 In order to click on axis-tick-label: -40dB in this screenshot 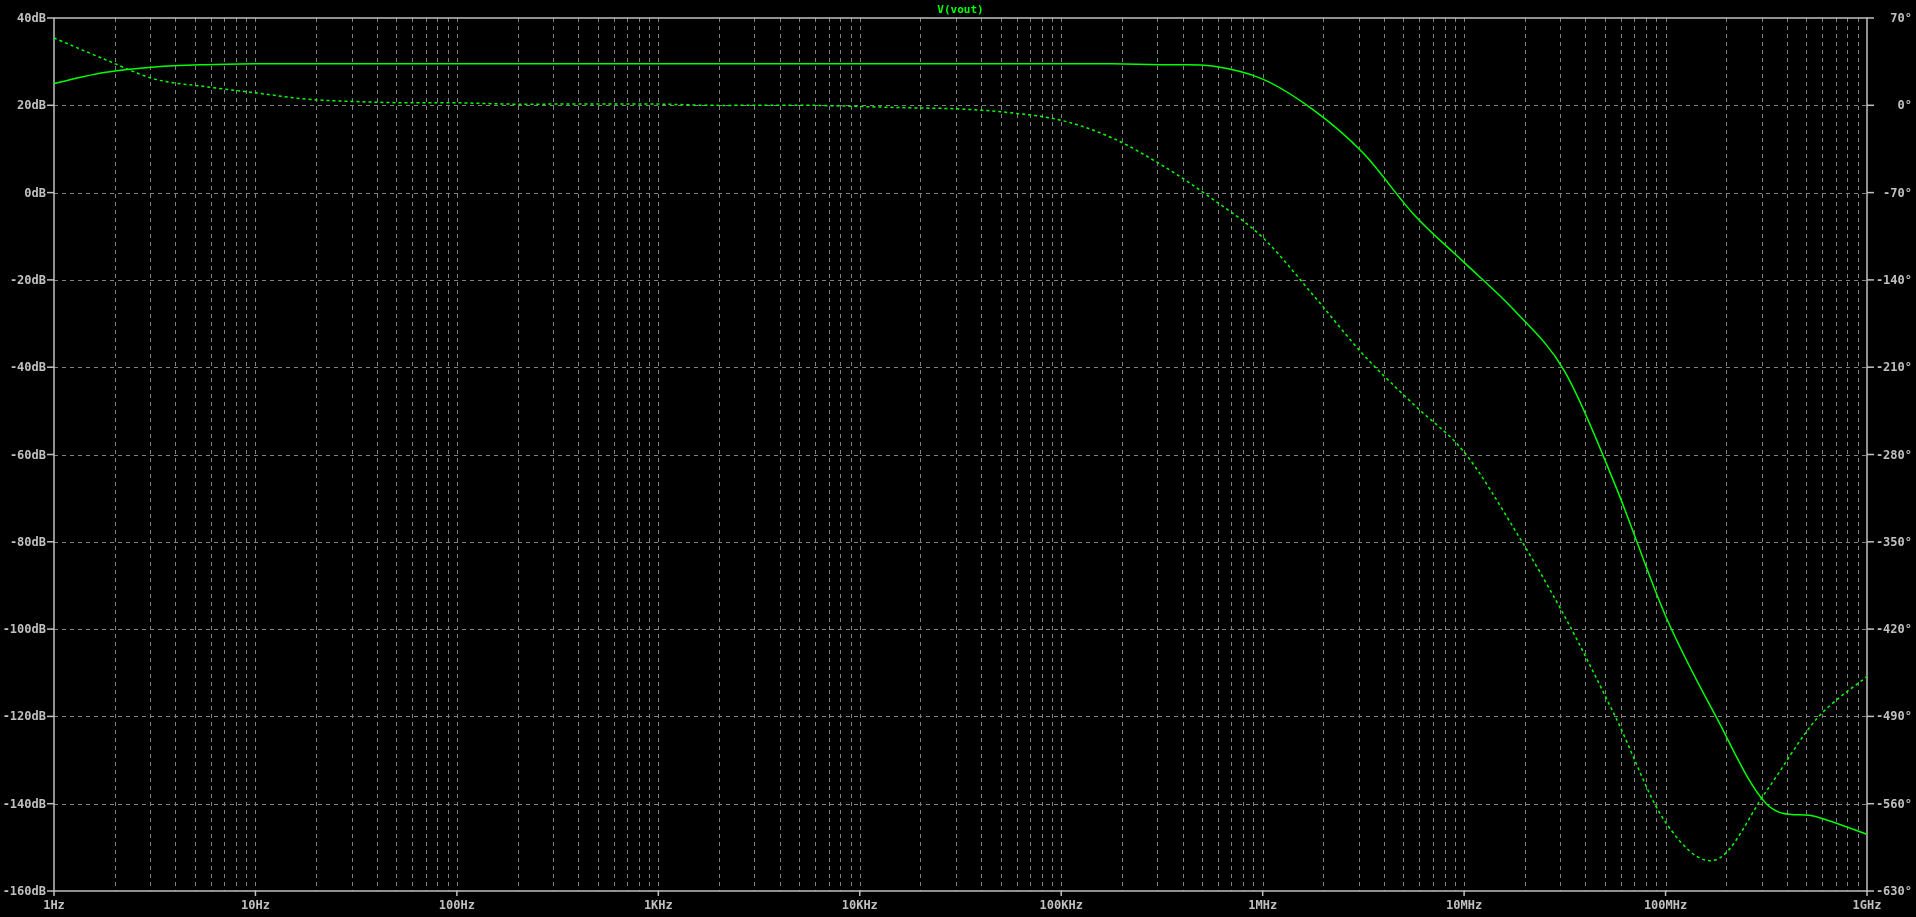, I will do `click(27, 367)`.